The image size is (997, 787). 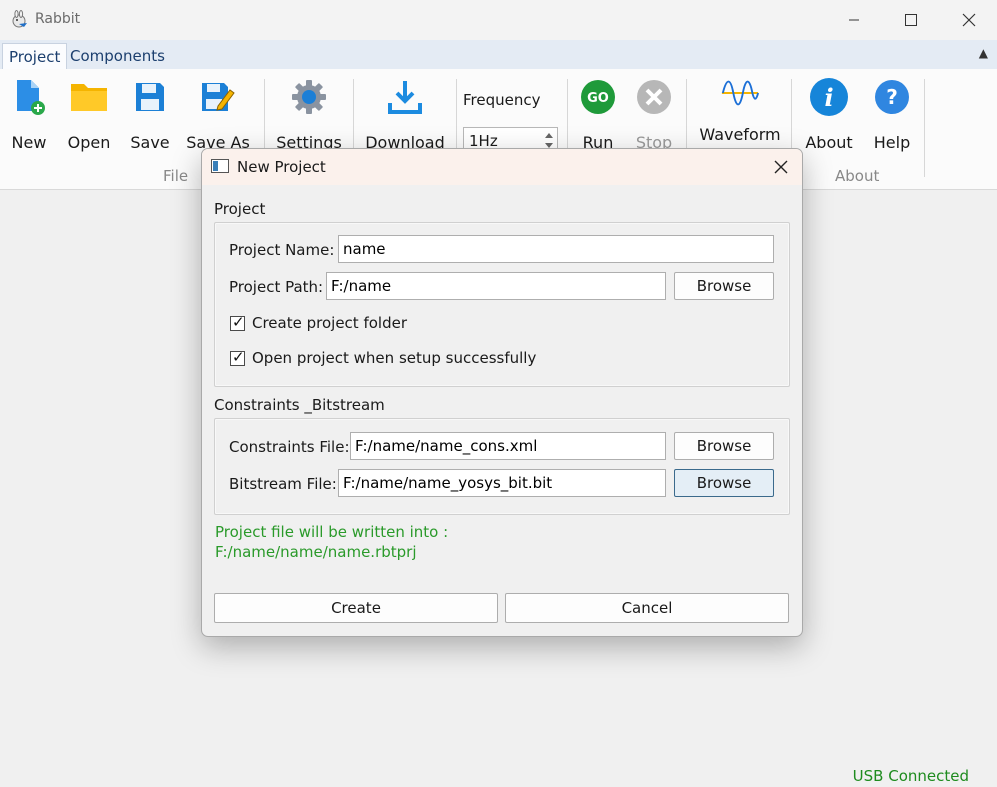 I want to click on waveform-label: Waveform, so click(x=740, y=134).